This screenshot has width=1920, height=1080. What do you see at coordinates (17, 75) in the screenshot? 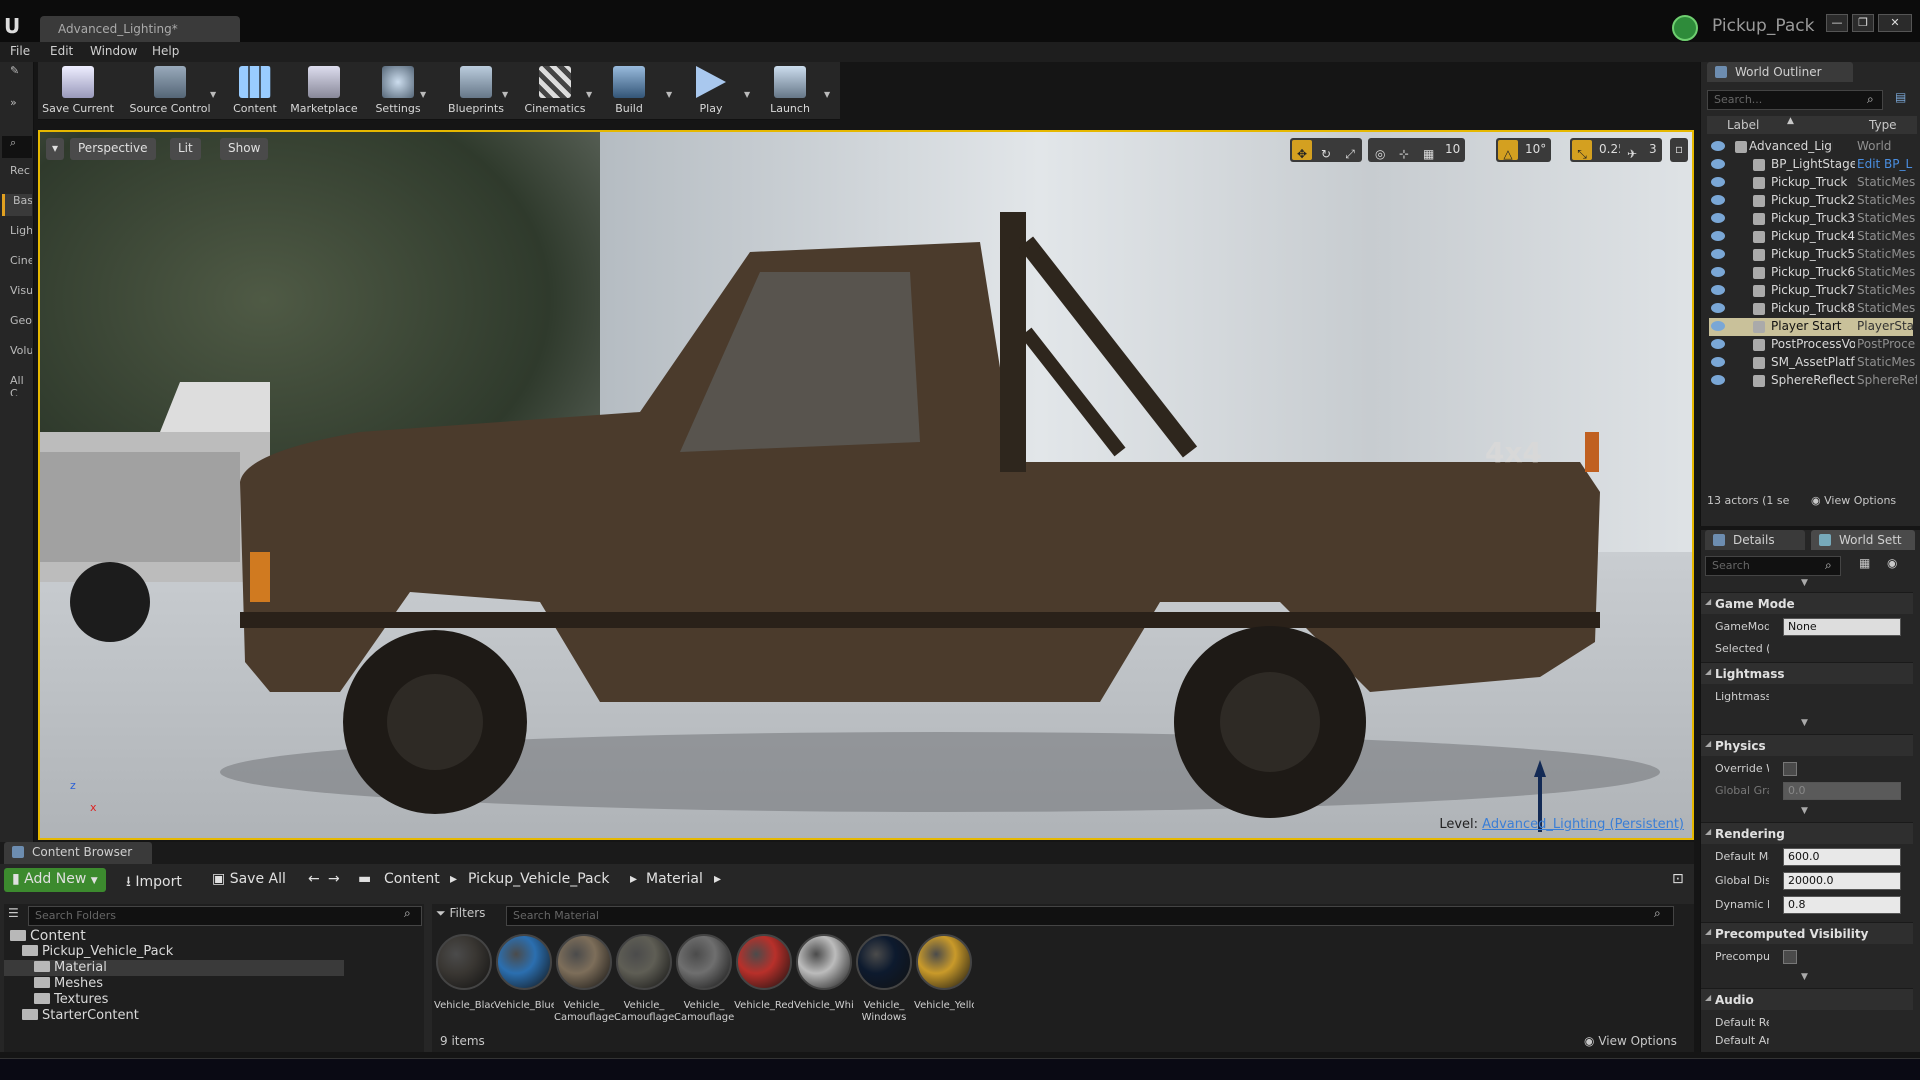
I see `place-mode-icon: ✎` at bounding box center [17, 75].